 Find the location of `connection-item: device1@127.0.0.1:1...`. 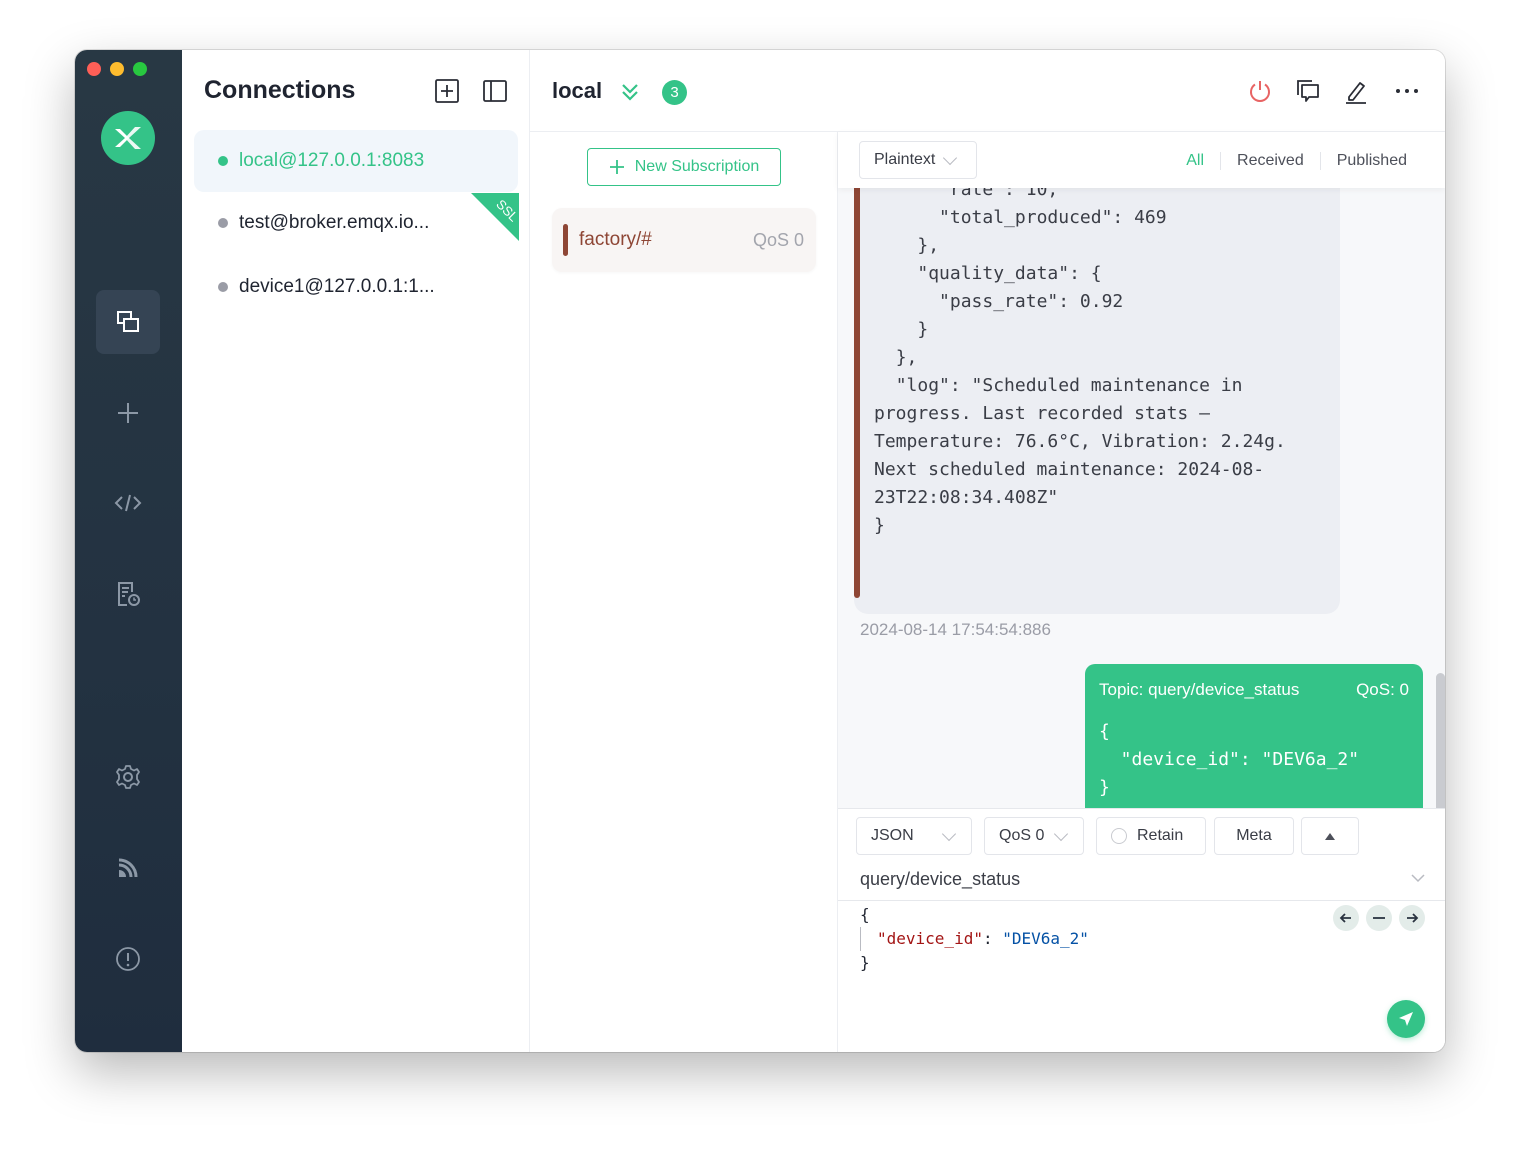

connection-item: device1@127.0.0.1:1... is located at coordinates (356, 287).